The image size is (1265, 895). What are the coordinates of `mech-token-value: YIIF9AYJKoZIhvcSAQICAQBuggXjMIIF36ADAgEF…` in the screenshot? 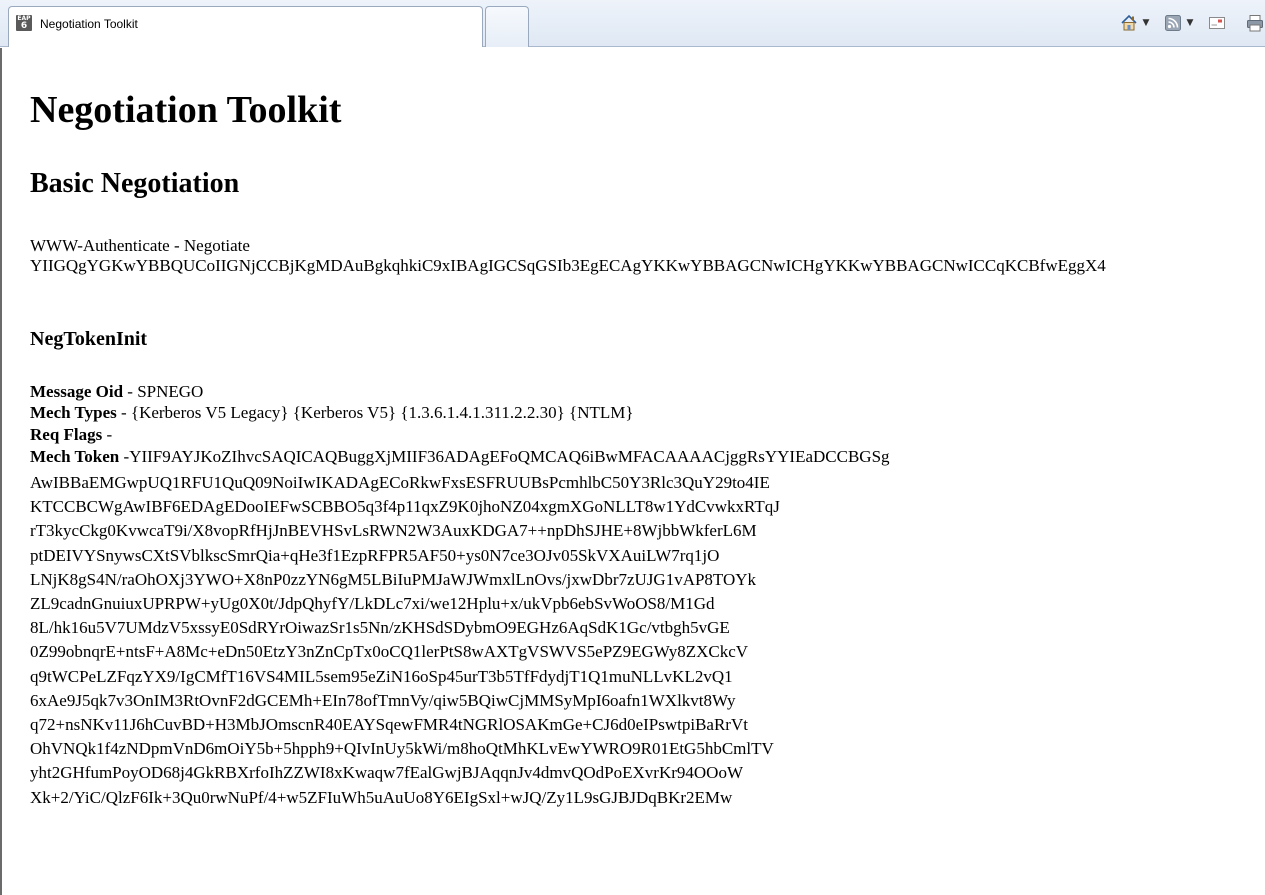 It's located at (509, 456).